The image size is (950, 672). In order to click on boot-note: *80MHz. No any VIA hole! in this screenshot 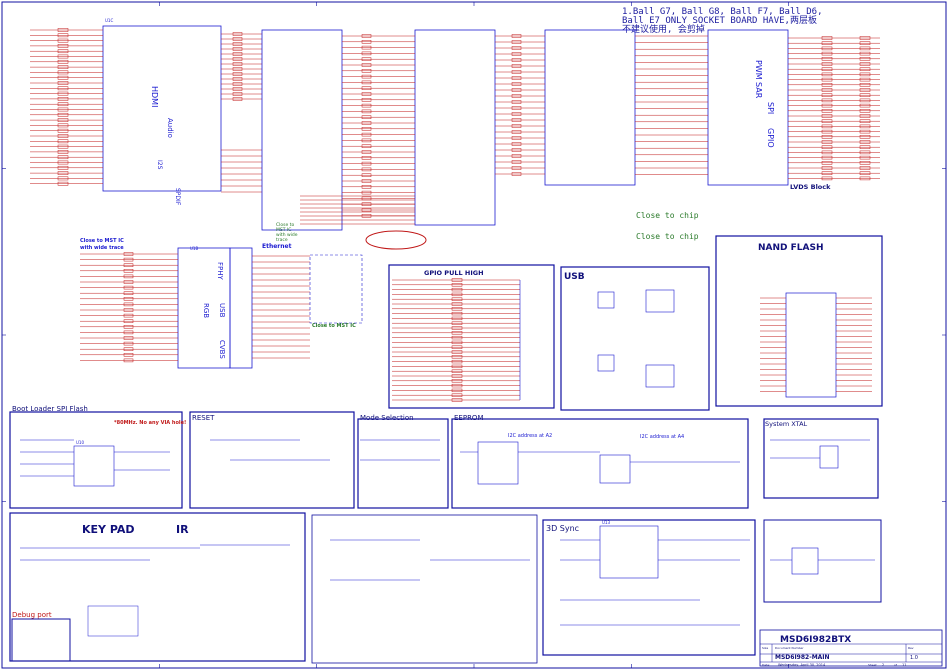, I will do `click(150, 423)`.